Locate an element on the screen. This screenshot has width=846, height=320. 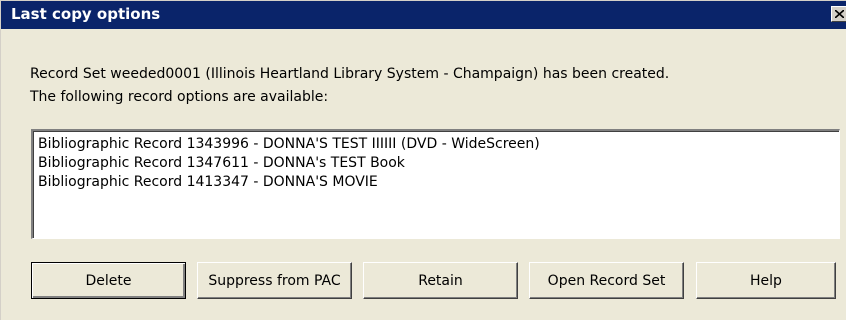
open-record-set-button: Open Record Set is located at coordinates (606, 280).